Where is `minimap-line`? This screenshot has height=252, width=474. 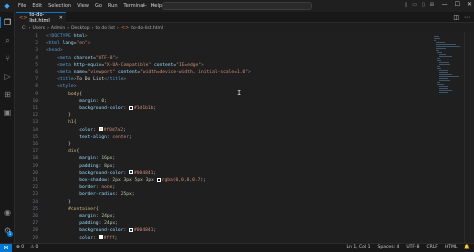
minimap-line is located at coordinates (443, 92).